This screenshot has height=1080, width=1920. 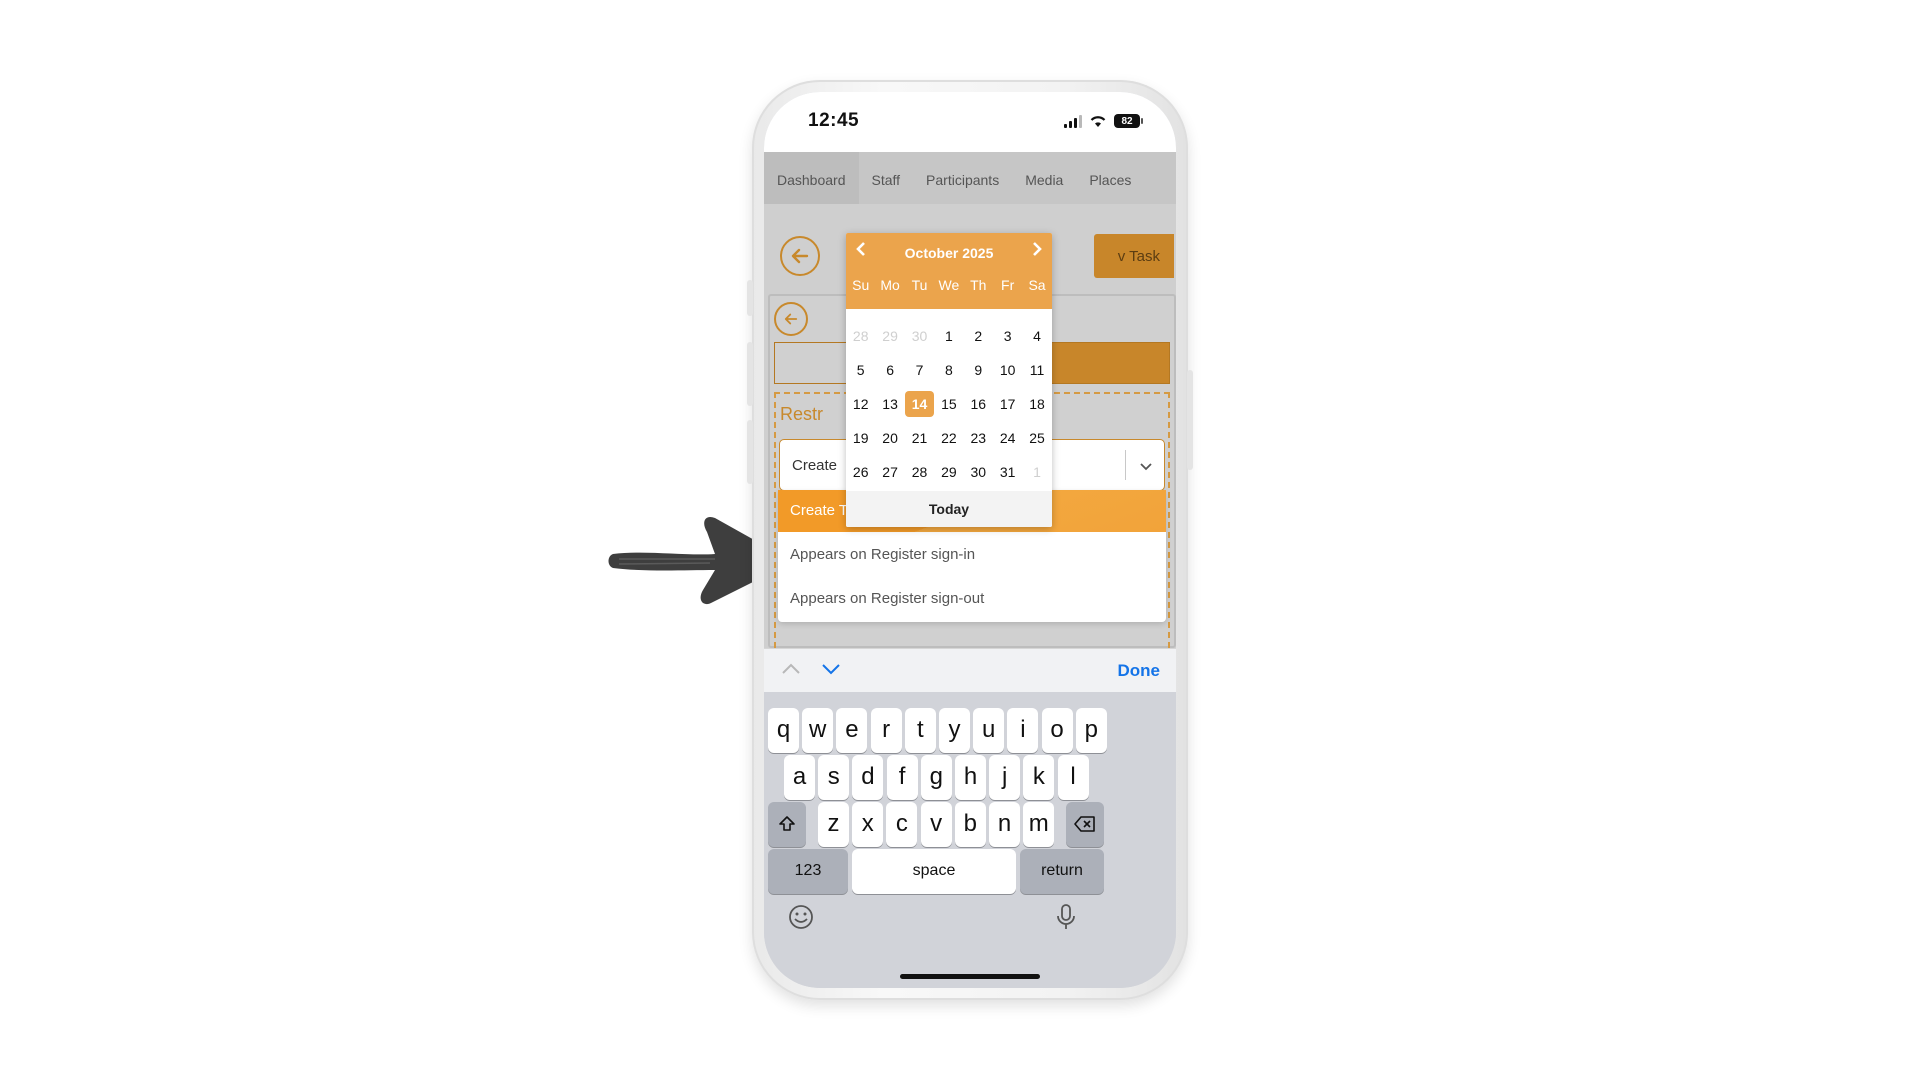 I want to click on calendar-day: 2, so click(x=978, y=336).